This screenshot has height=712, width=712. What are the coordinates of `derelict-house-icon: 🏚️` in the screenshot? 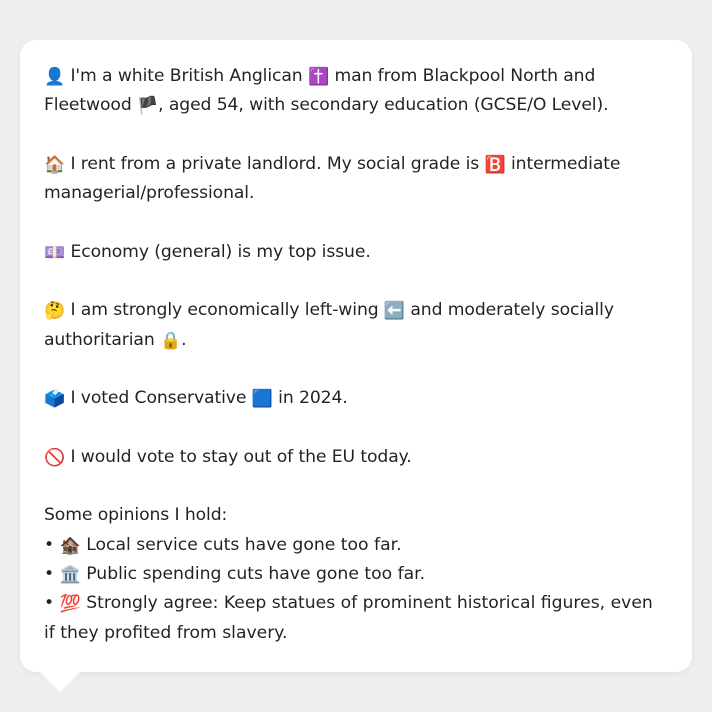 It's located at (70, 545).